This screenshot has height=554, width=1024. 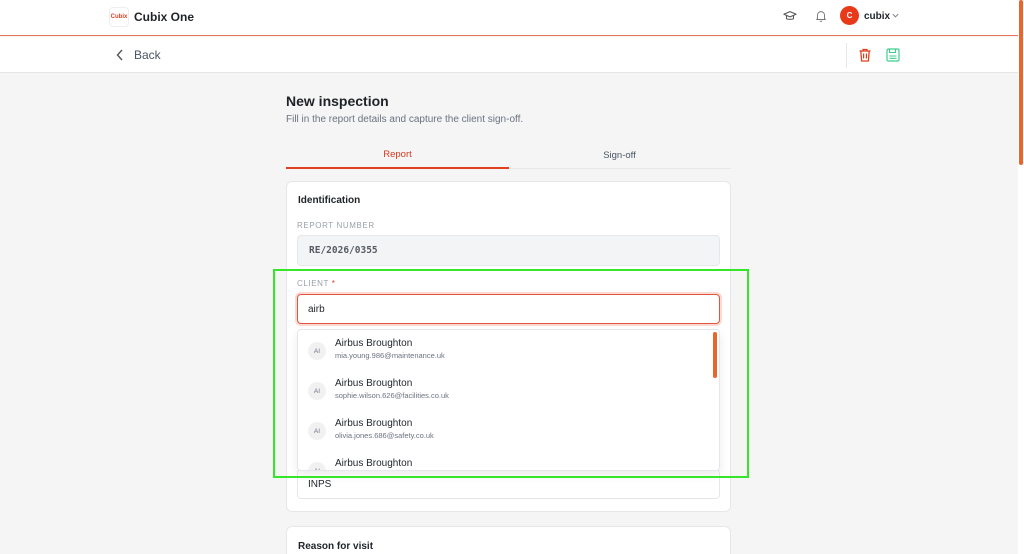 I want to click on reason-for-visit-card: Reason for visit, so click(x=508, y=540).